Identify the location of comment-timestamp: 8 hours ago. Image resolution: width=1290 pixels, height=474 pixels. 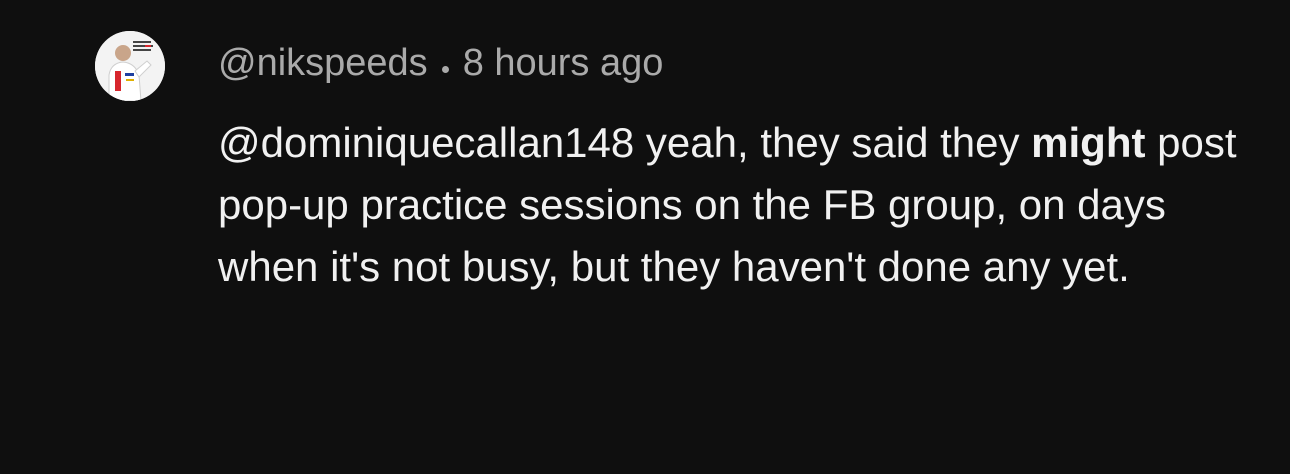
(563, 63).